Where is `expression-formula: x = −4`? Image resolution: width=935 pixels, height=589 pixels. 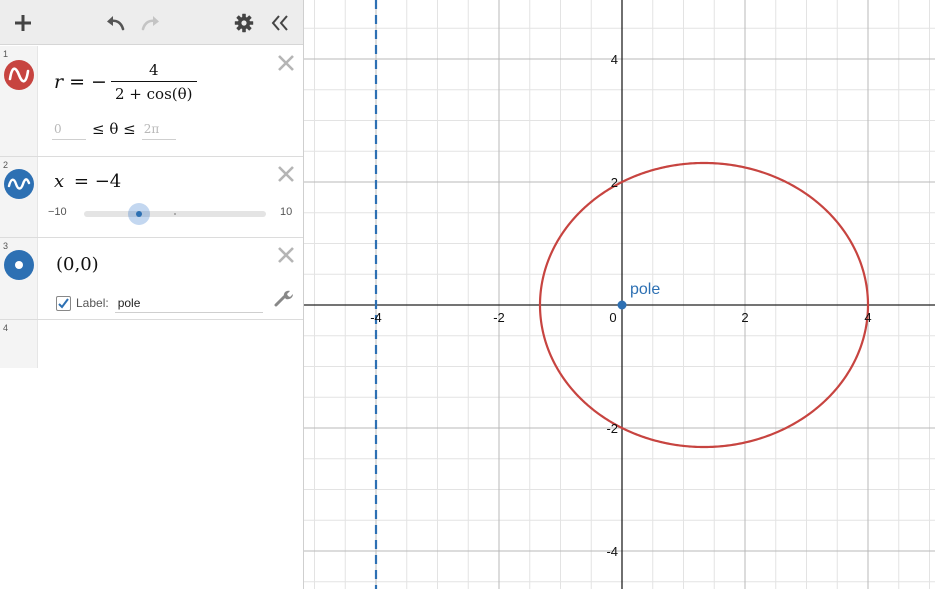
expression-formula: x = −4 is located at coordinates (87, 181).